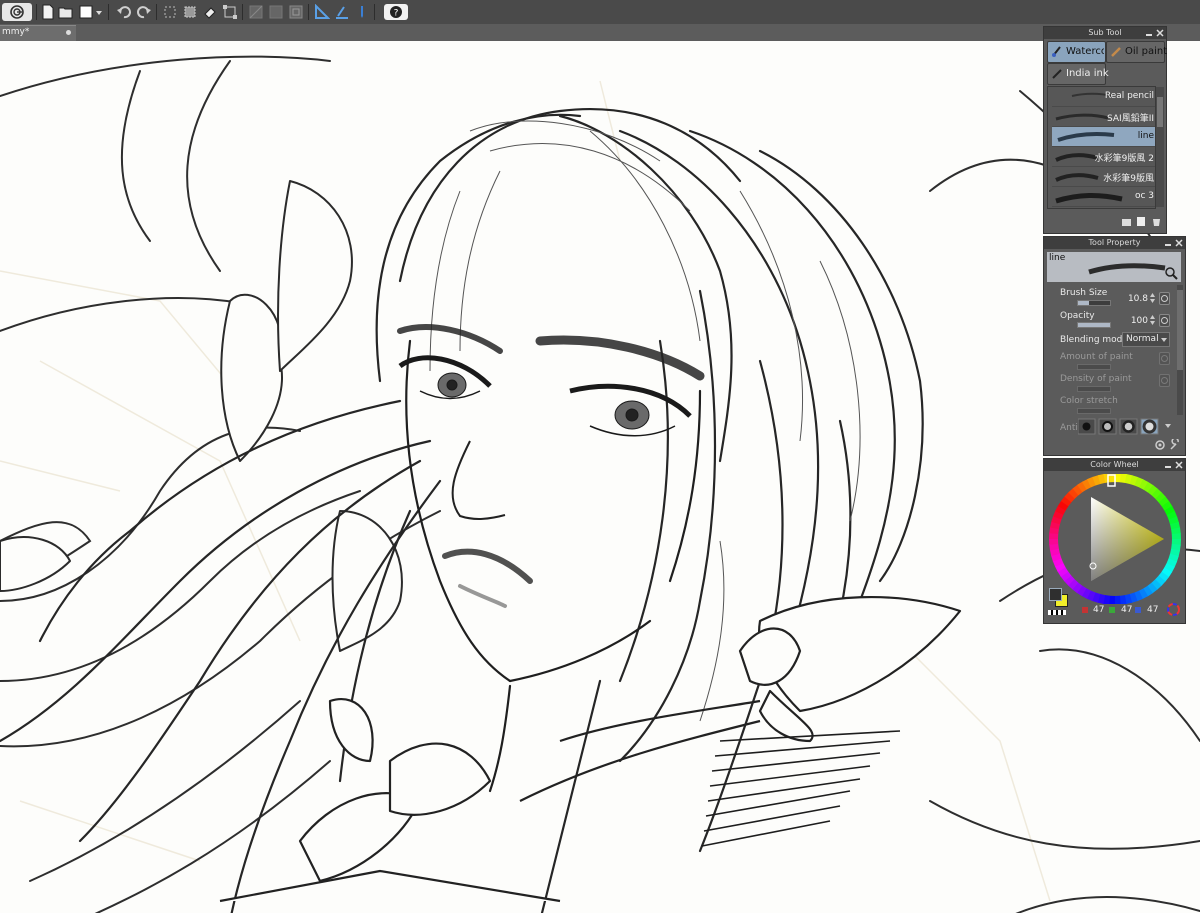 The height and width of the screenshot is (913, 1200). Describe the element at coordinates (1152, 298) in the screenshot. I see `brush-size-spinner` at that location.